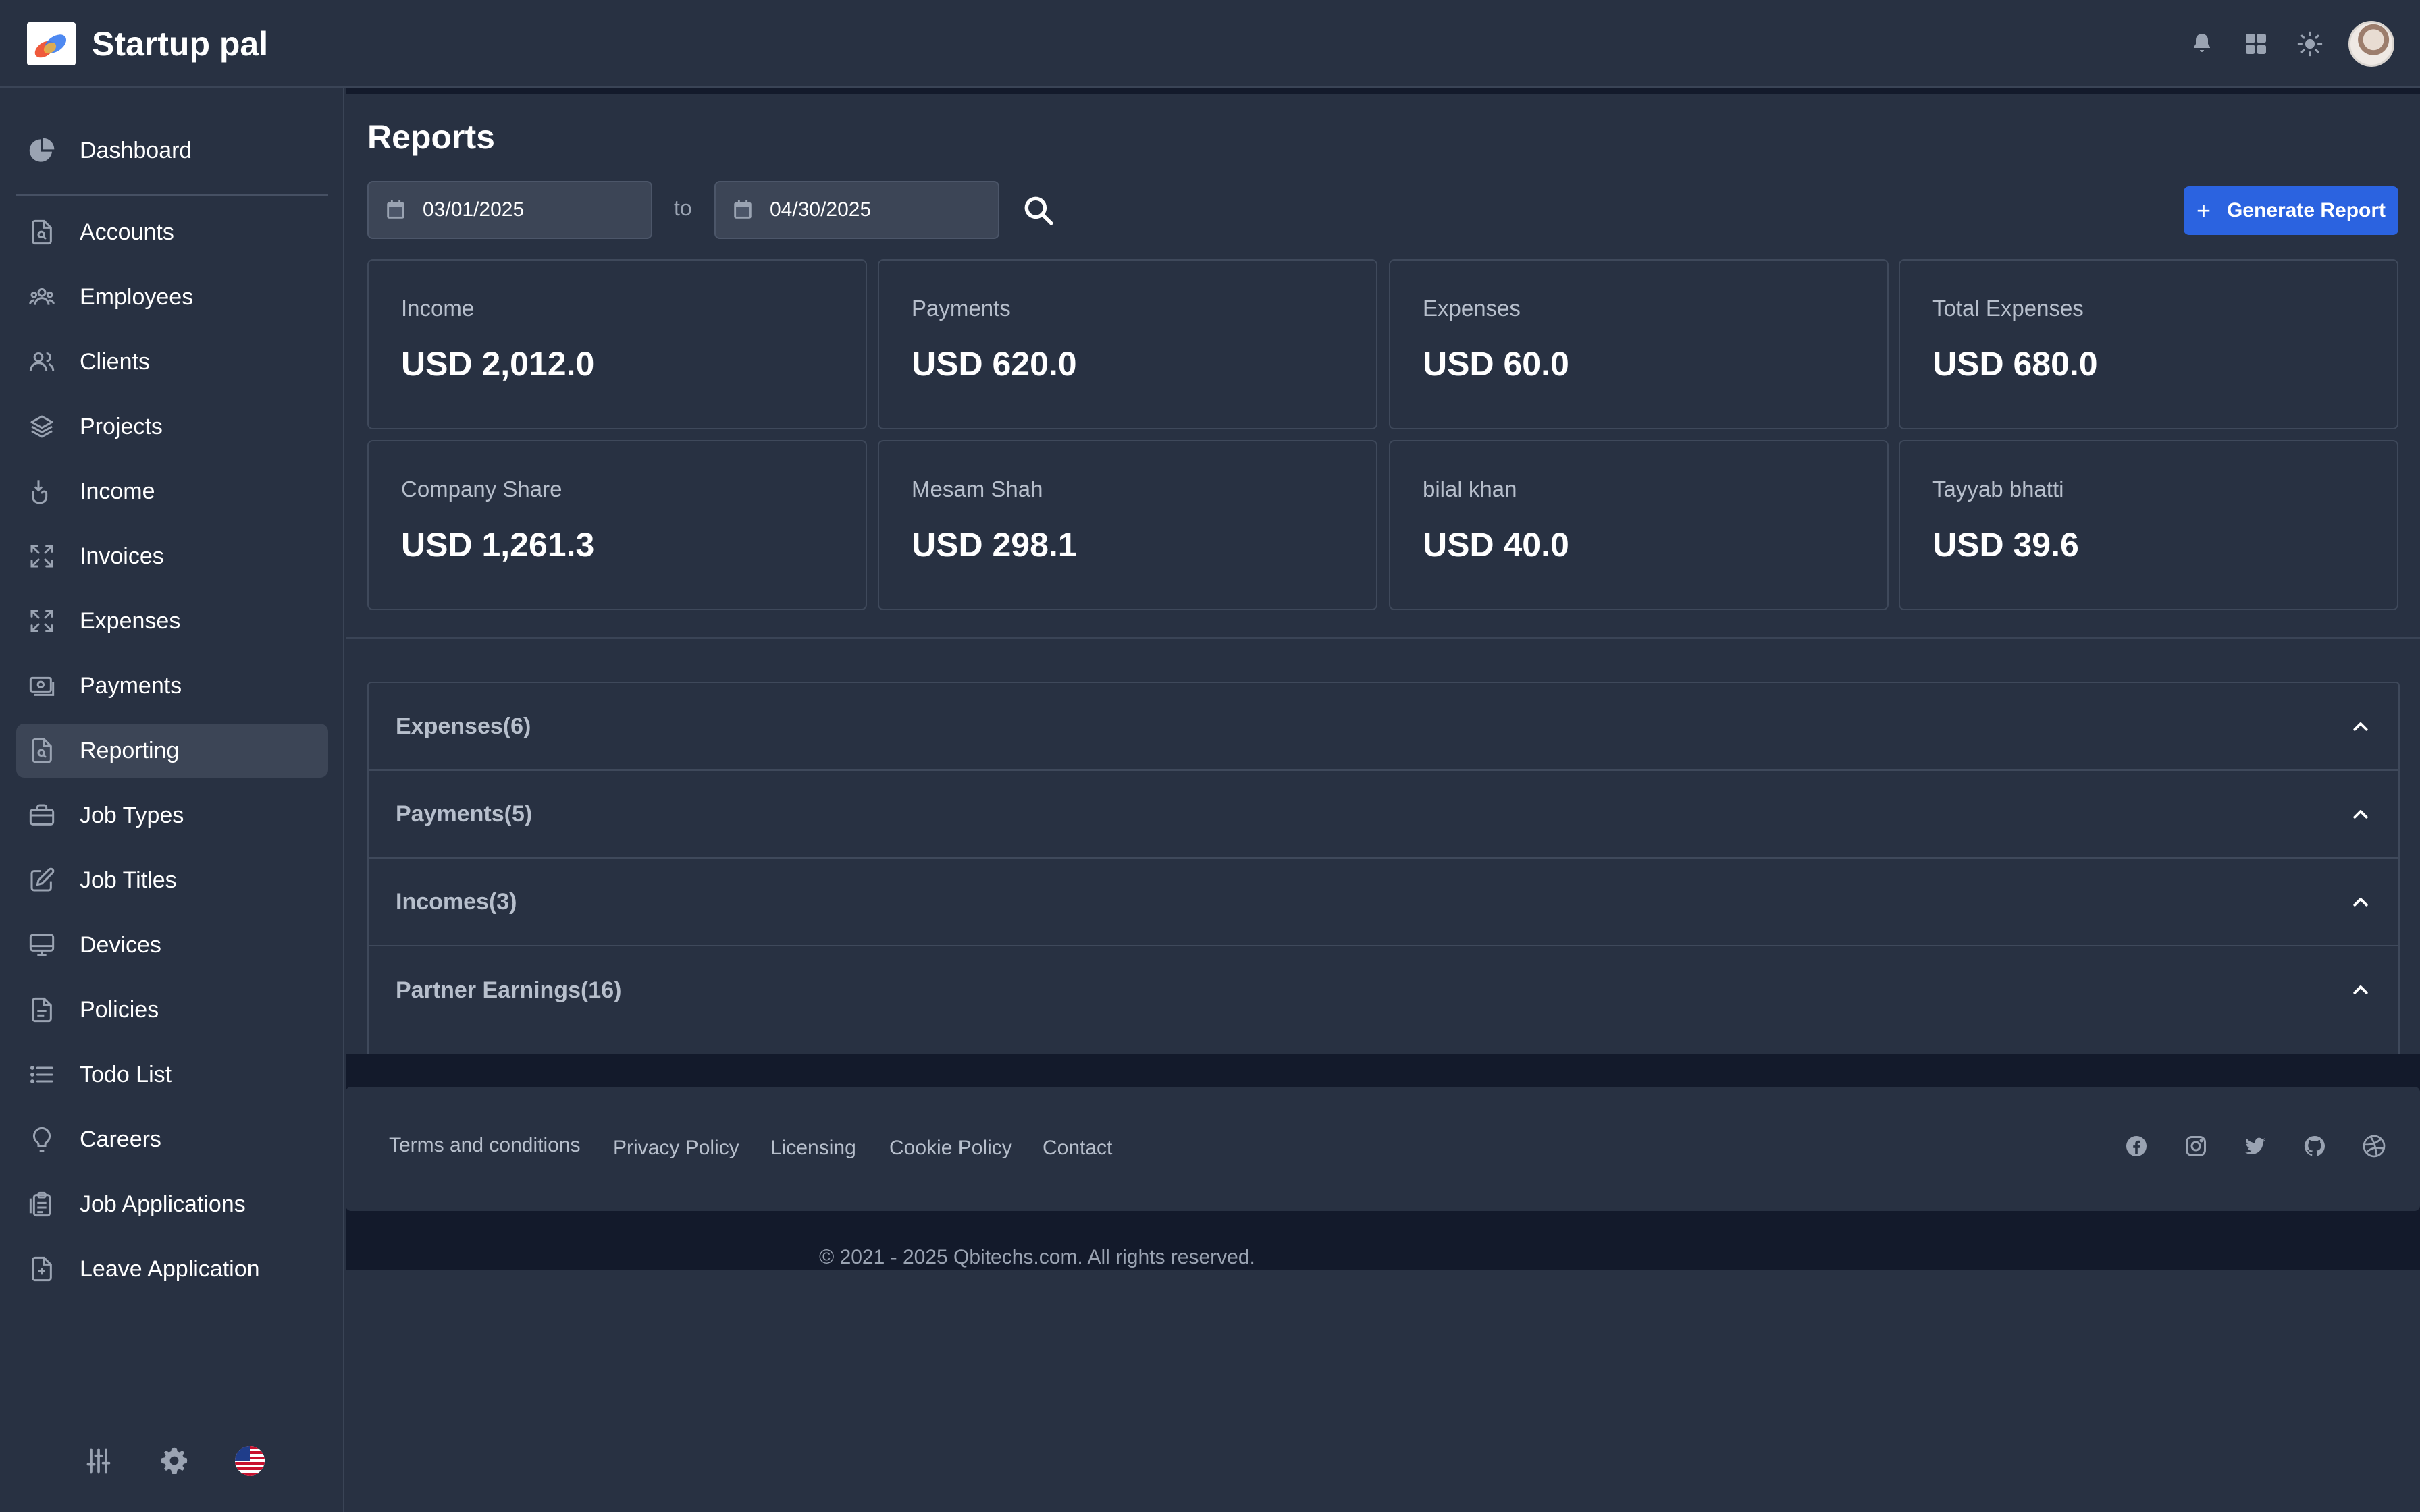 The width and height of the screenshot is (2420, 1512). I want to click on date-from-field, so click(509, 210).